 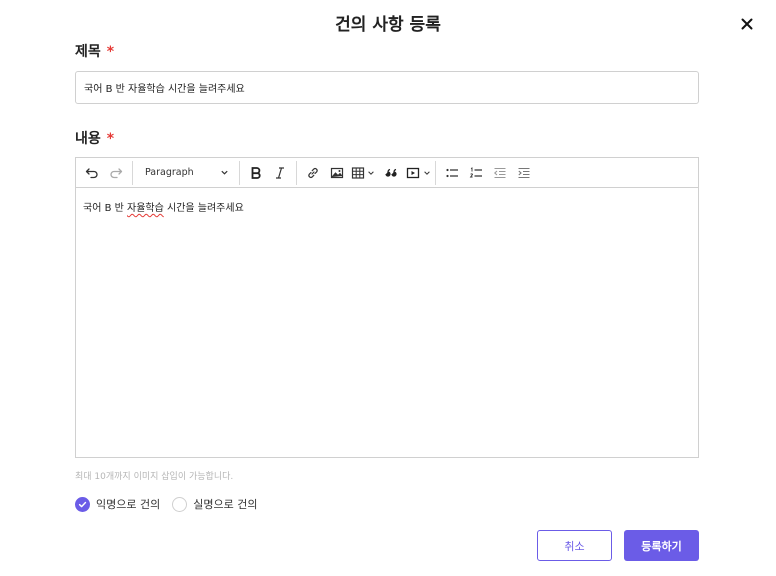 I want to click on numbered-list-icon, so click(x=475, y=171).